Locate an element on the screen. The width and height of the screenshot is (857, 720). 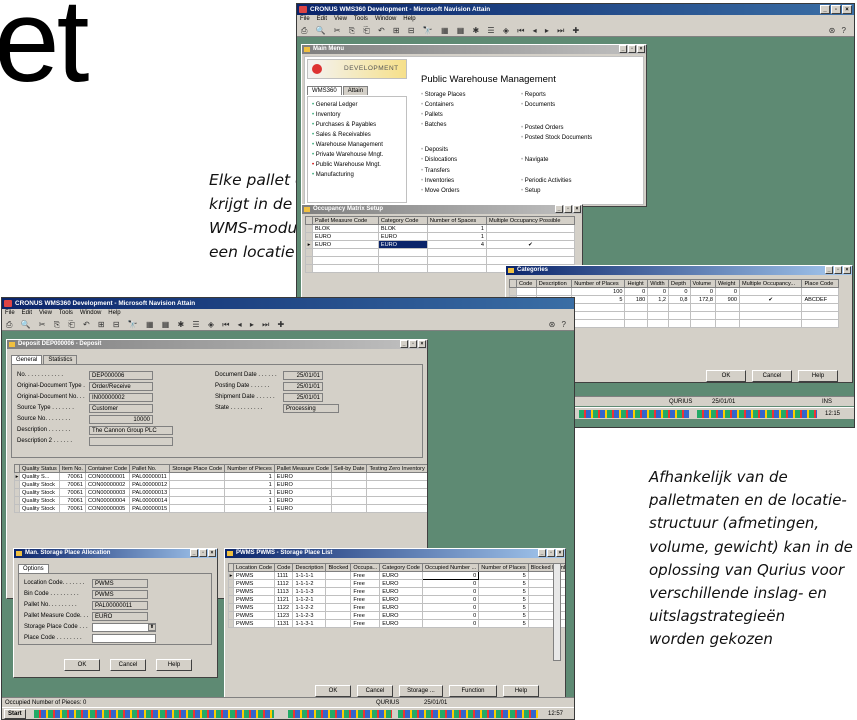
field-document-date: 25/01/01 is located at coordinates (303, 375).